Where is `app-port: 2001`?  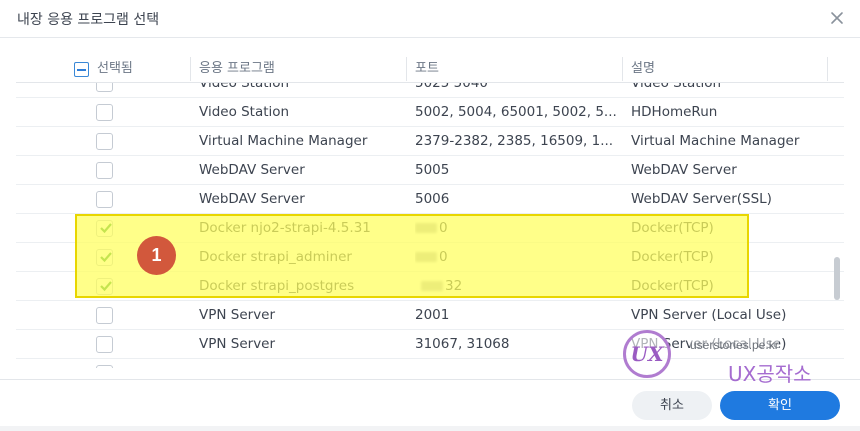 app-port: 2001 is located at coordinates (432, 315).